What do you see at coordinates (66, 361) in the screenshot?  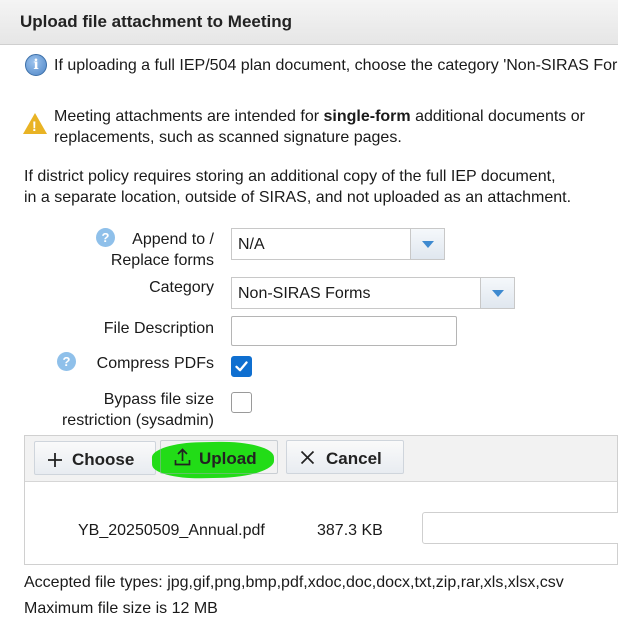 I see `help-icon: ?` at bounding box center [66, 361].